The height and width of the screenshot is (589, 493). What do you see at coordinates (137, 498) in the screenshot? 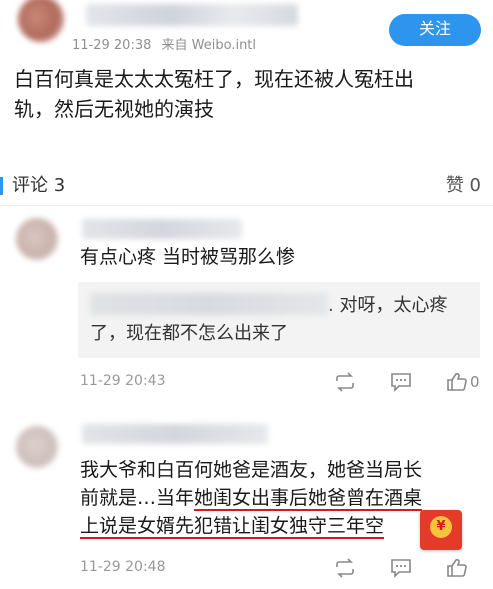
I see `comment-text-plain: 前就是…当年` at bounding box center [137, 498].